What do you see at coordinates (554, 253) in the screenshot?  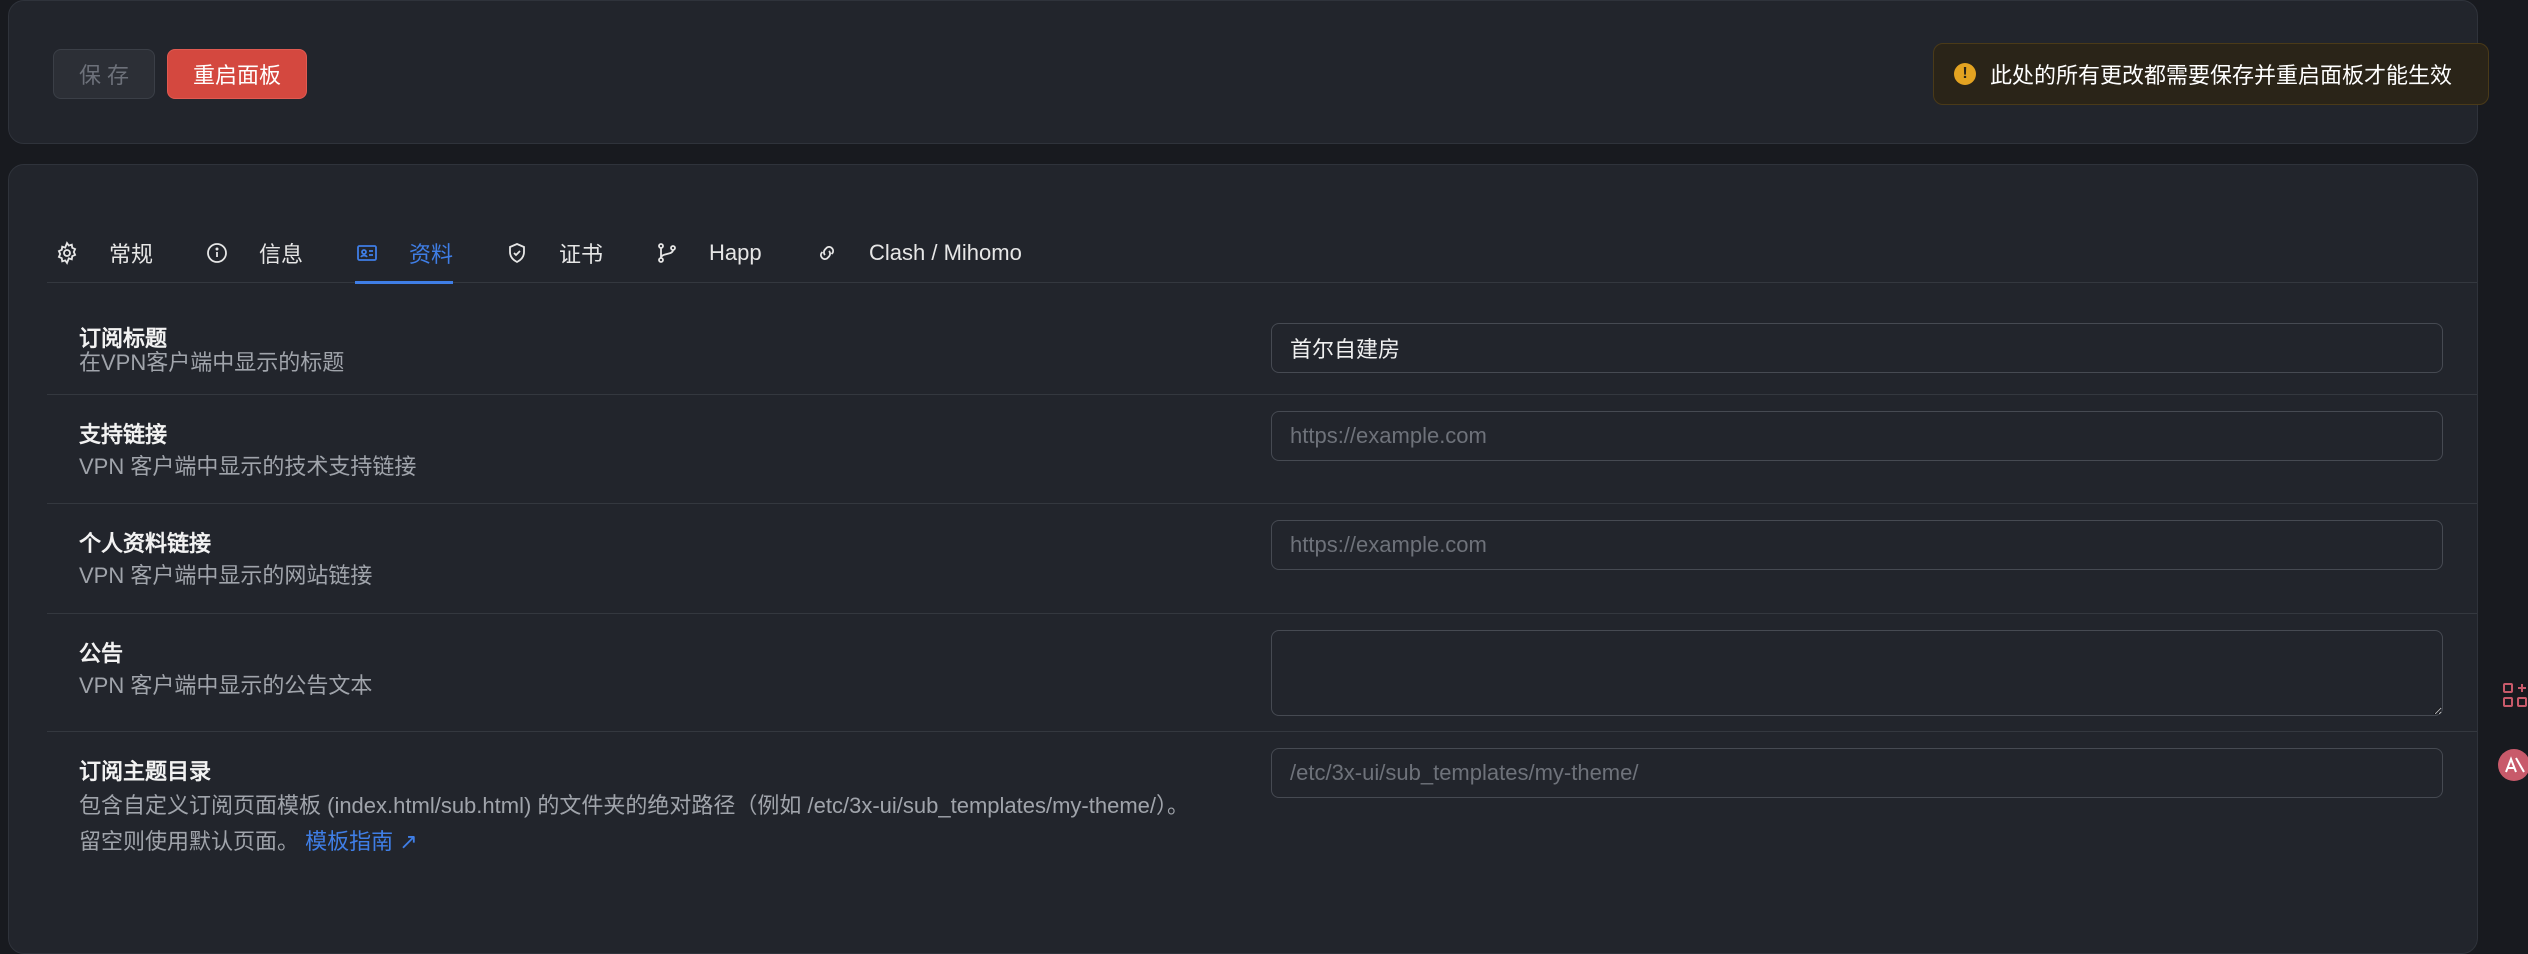 I see `tab-certificate: 证书` at bounding box center [554, 253].